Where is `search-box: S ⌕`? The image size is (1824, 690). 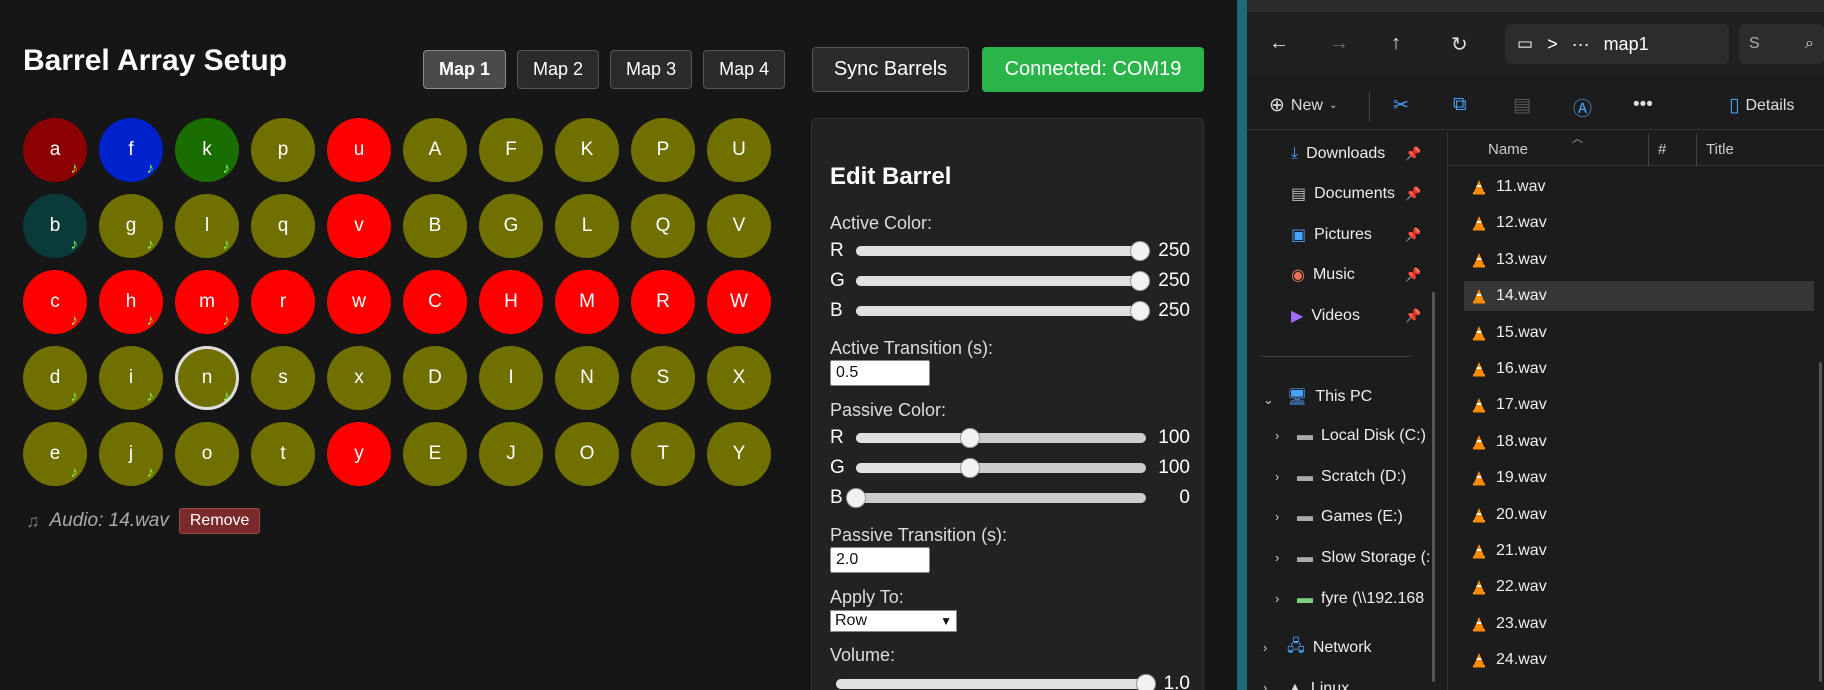
search-box: S ⌕ is located at coordinates (1781, 44).